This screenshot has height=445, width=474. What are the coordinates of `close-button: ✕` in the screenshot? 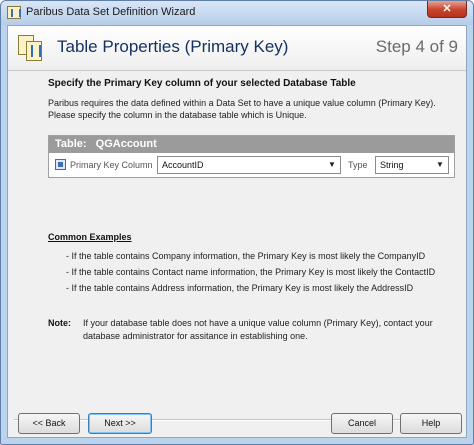 It's located at (447, 9).